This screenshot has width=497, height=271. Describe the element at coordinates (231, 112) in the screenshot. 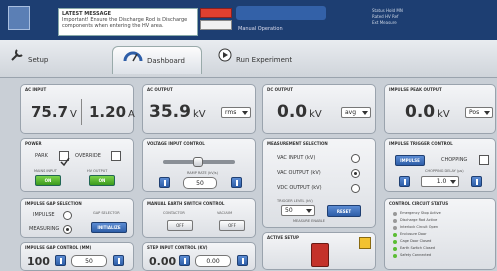

I see `ac-output-mode: rms` at that location.